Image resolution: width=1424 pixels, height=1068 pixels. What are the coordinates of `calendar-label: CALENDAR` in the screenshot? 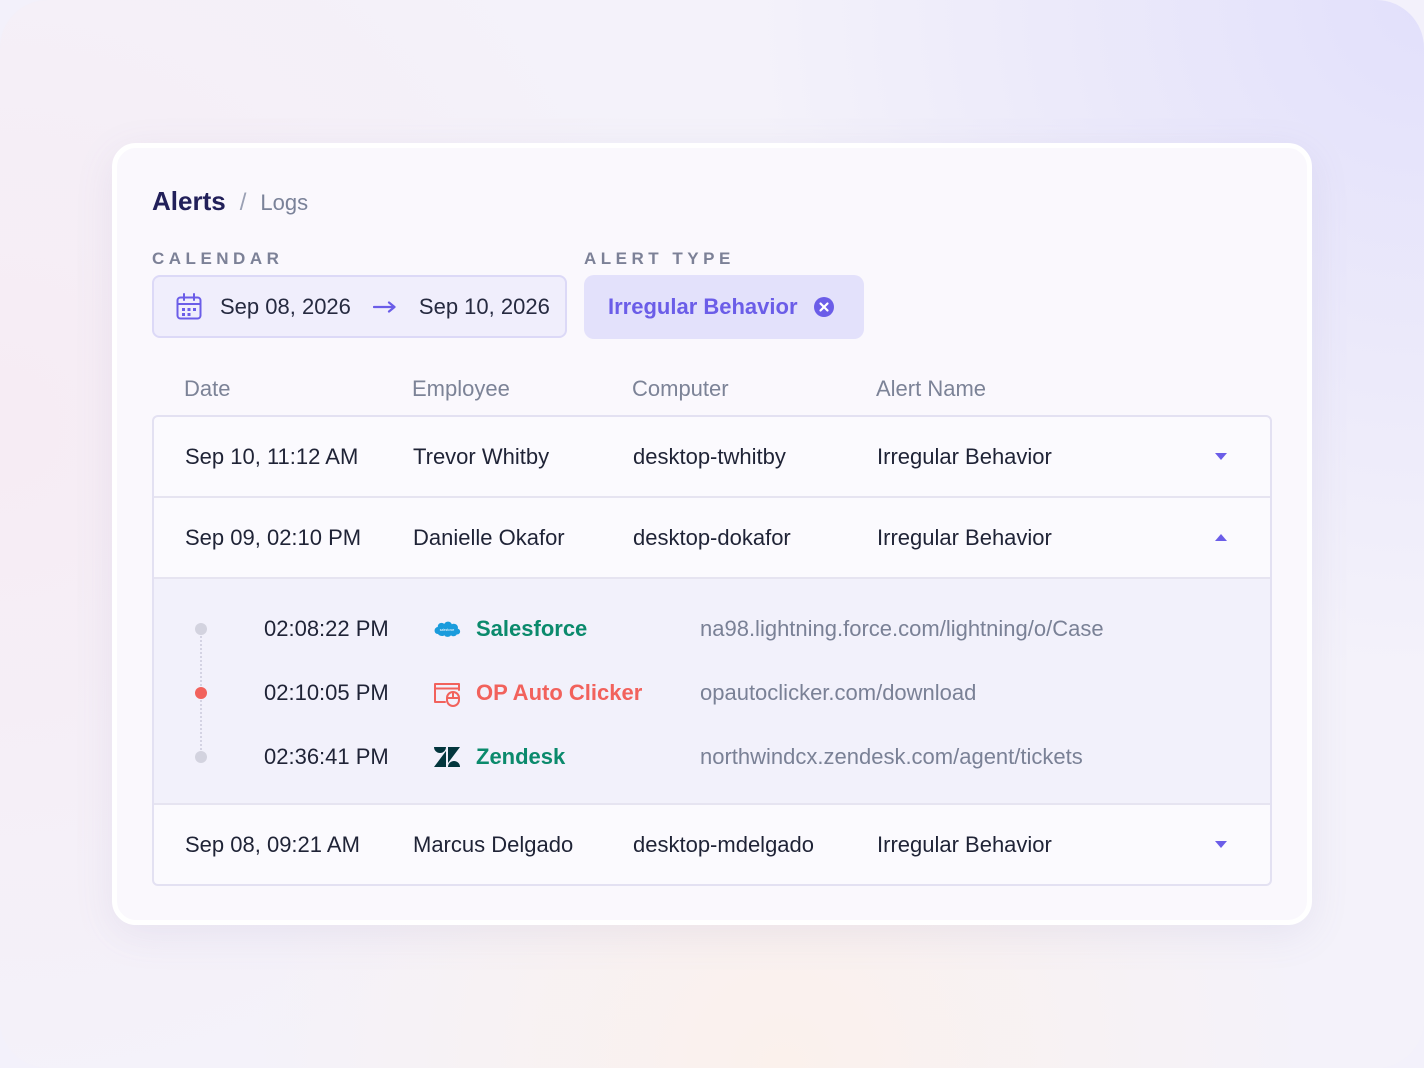 It's located at (218, 258).